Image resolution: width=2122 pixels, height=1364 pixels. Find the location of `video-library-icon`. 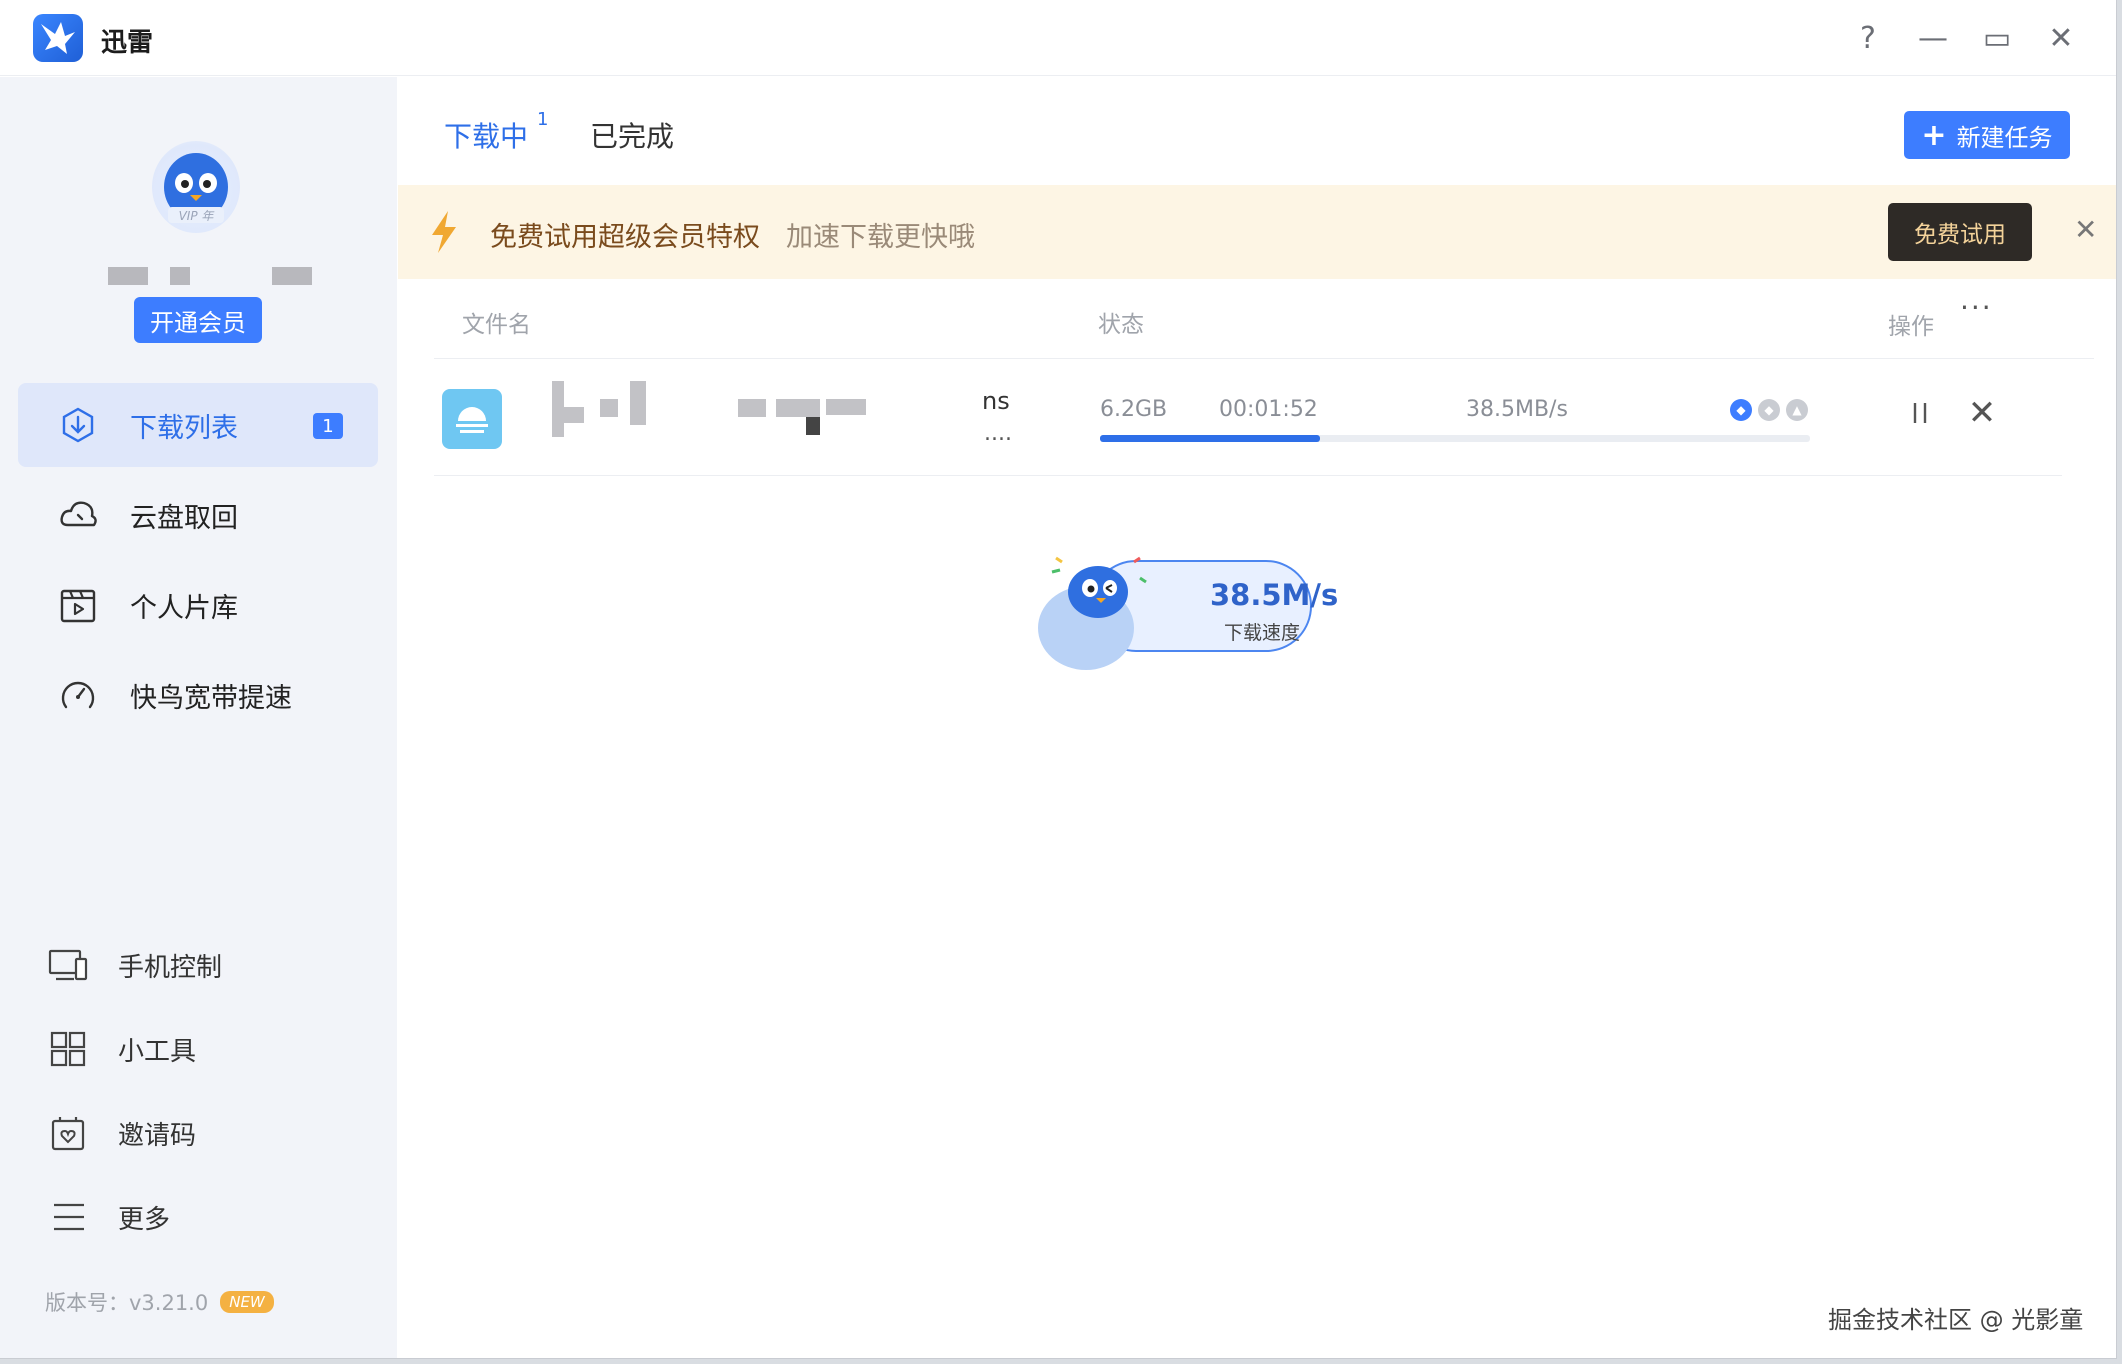

video-library-icon is located at coordinates (78, 606).